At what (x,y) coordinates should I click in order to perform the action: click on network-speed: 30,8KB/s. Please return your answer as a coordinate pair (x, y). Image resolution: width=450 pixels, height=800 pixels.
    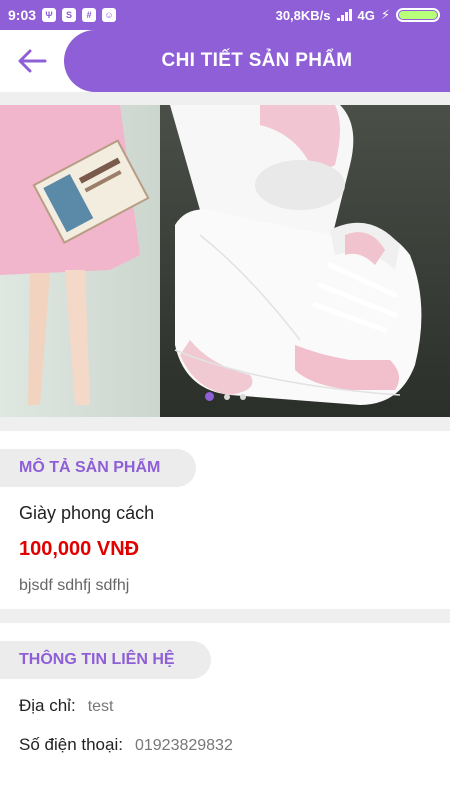
    Looking at the image, I should click on (303, 15).